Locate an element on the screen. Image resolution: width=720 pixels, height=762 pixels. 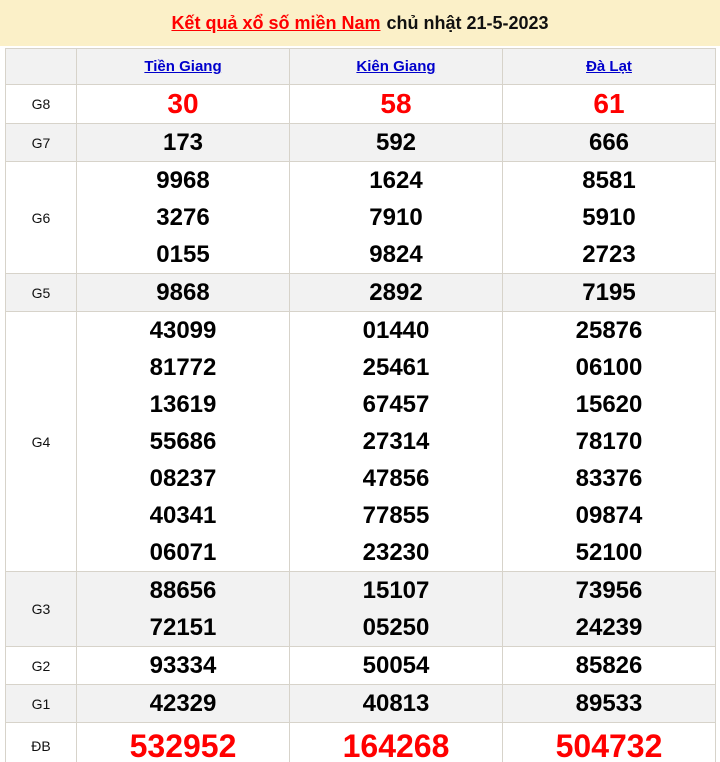
result-cell: 164268 is located at coordinates (396, 742).